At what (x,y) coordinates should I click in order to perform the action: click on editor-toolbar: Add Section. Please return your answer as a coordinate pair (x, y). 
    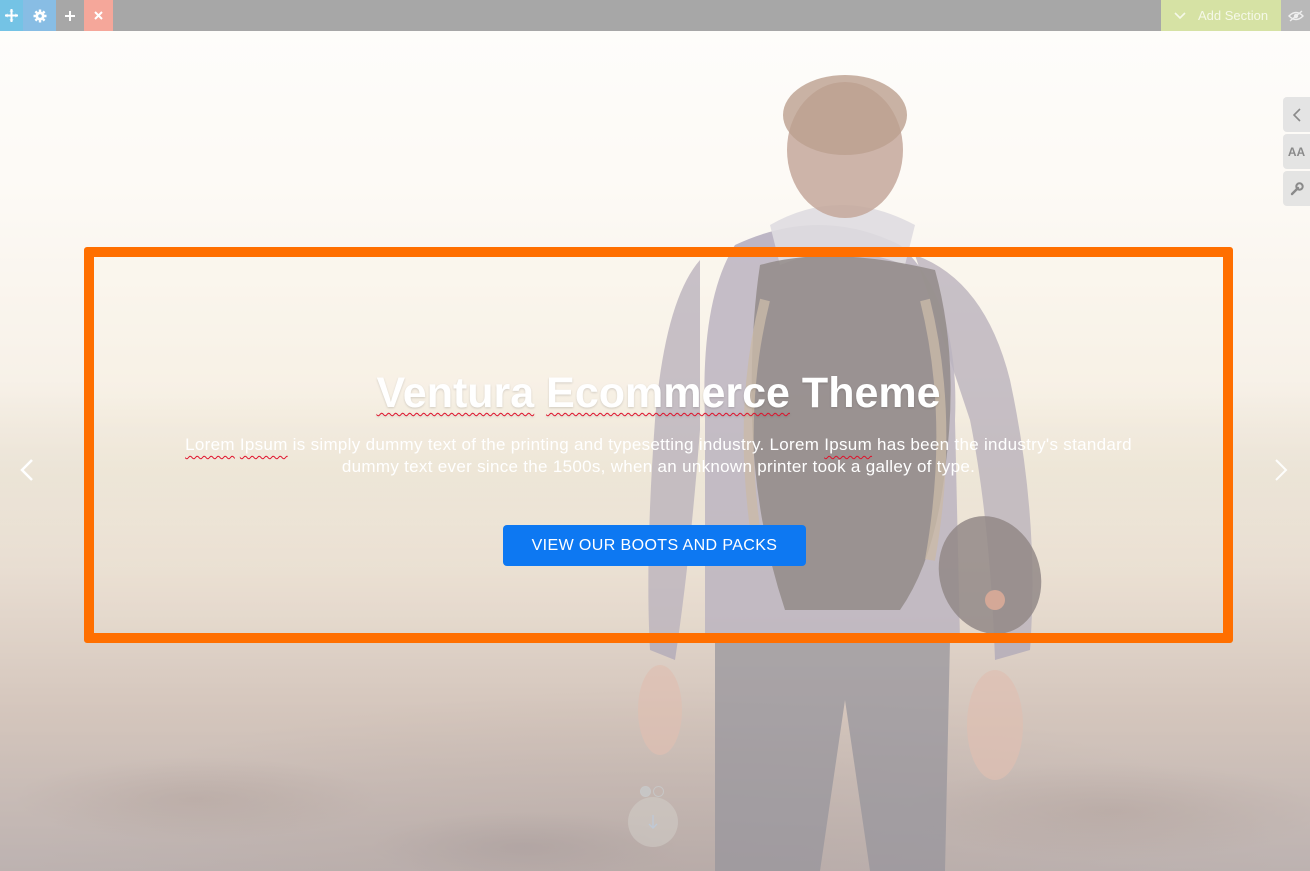
    Looking at the image, I should click on (655, 15).